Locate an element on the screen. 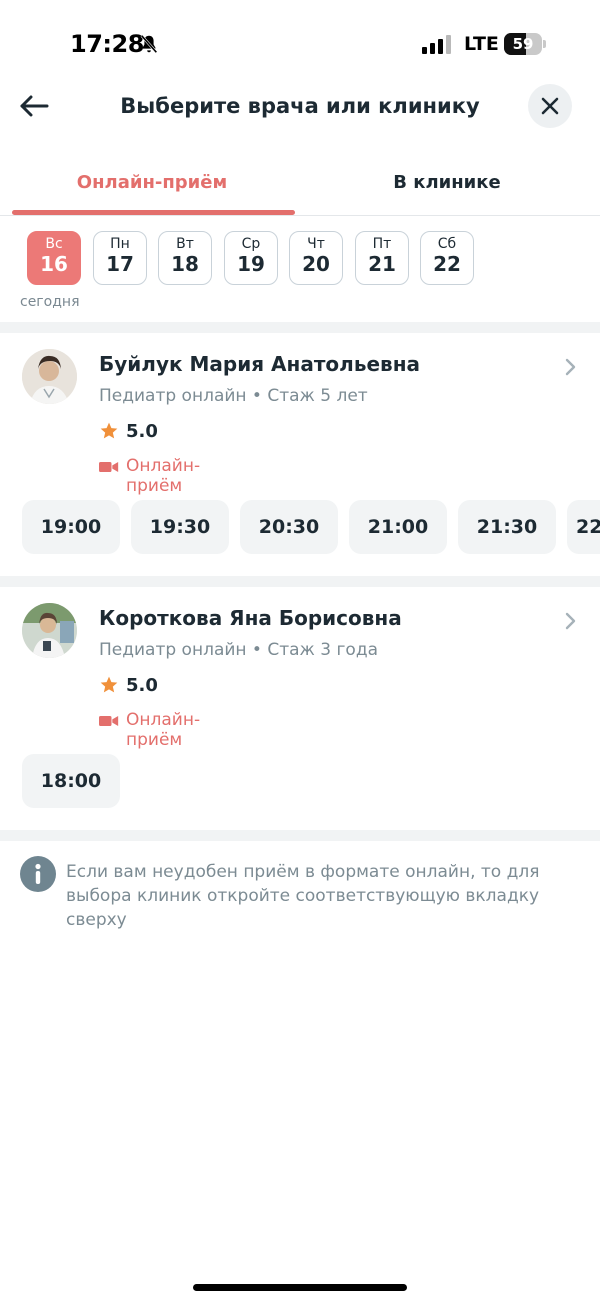 Image resolution: width=600 pixels, height=1303 pixels. home-indicator is located at coordinates (300, 1287).